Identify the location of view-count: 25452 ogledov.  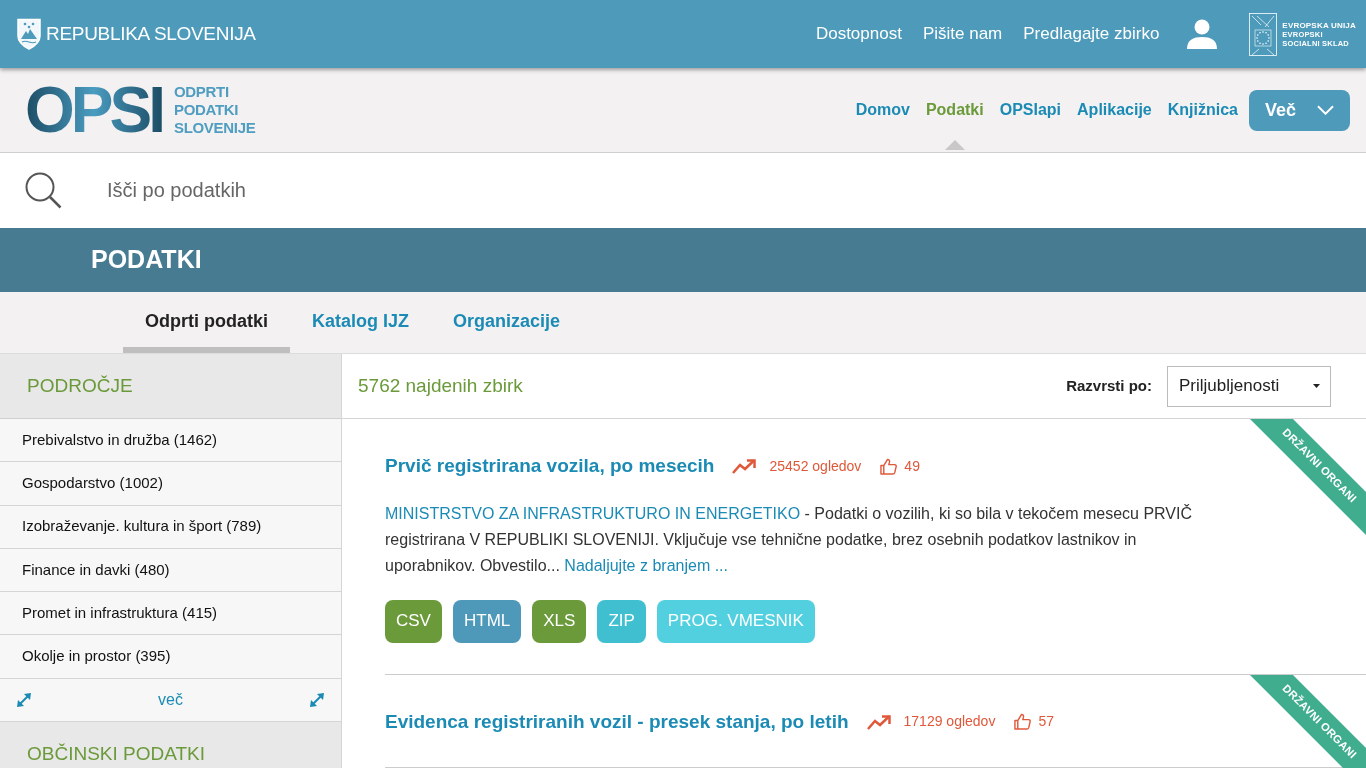
(815, 466).